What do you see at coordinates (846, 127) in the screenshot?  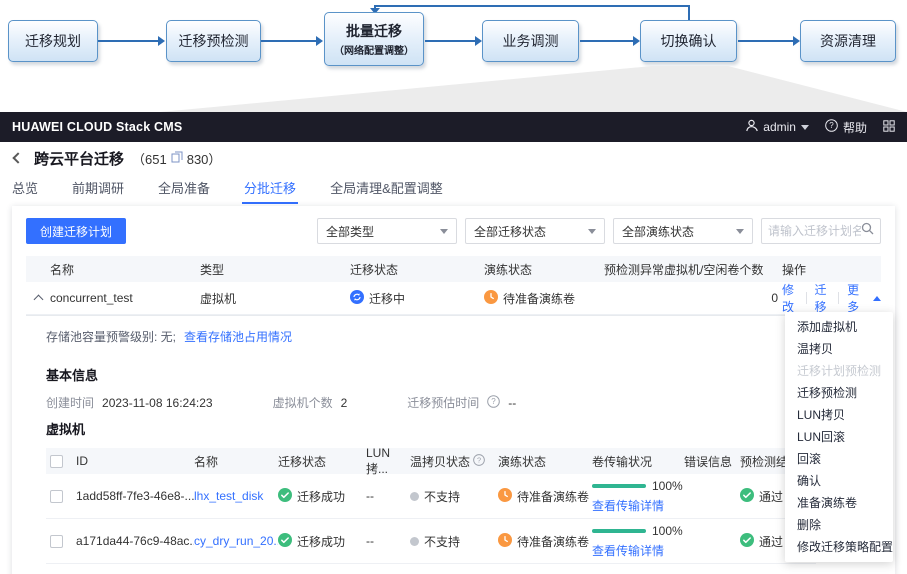 I see `help-menu: ? 帮助` at bounding box center [846, 127].